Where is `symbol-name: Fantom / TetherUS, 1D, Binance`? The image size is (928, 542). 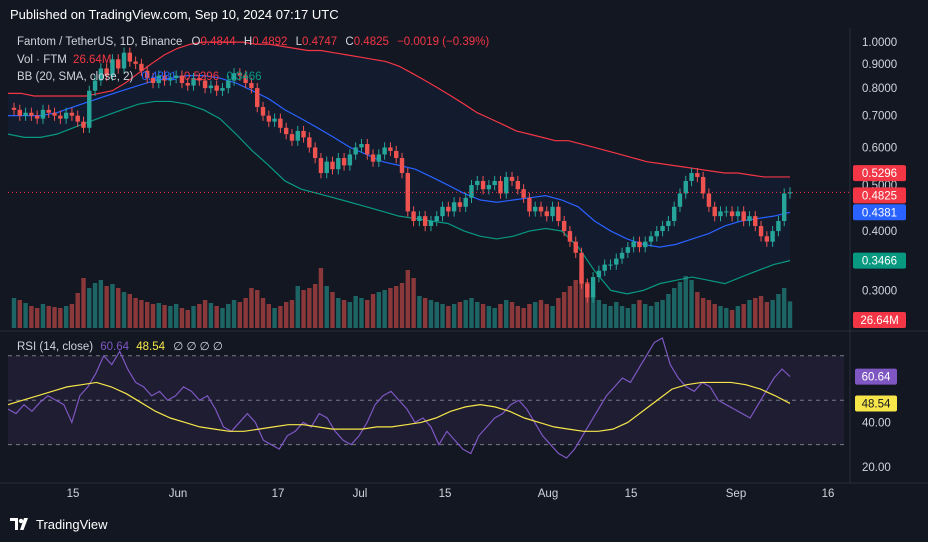
symbol-name: Fantom / TetherUS, 1D, Binance is located at coordinates (99, 42).